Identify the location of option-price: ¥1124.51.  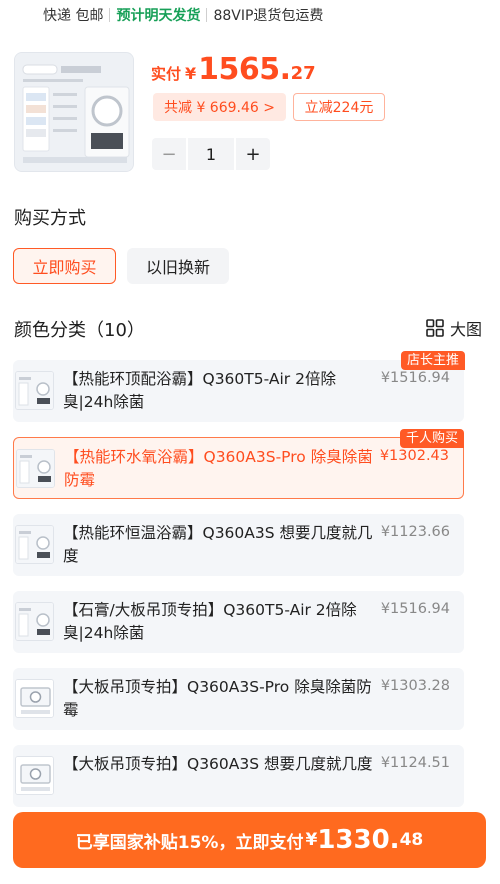
(415, 763).